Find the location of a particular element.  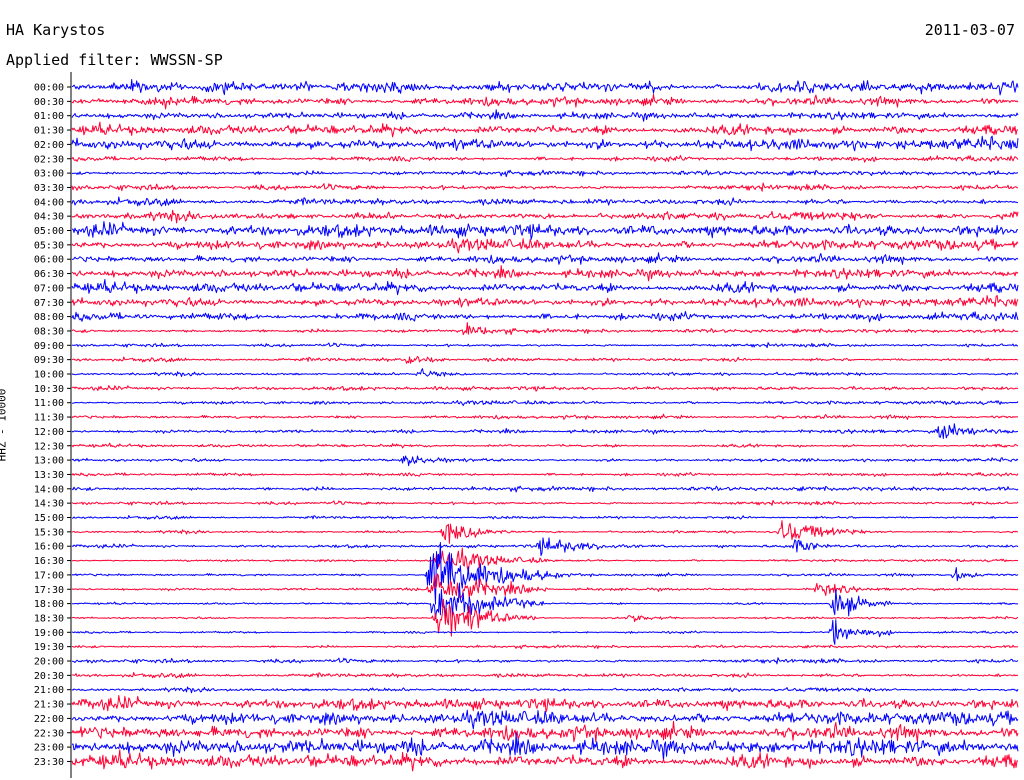

row-tick-label: 03:00 is located at coordinates (49, 174).